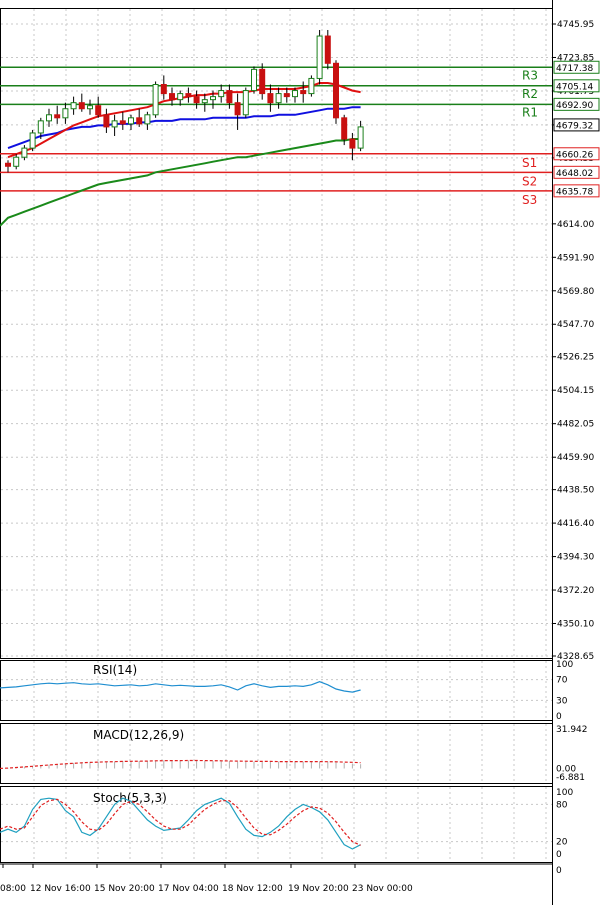 The width and height of the screenshot is (600, 905). Describe the element at coordinates (562, 681) in the screenshot. I see `rsi-tick-label: 70` at that location.